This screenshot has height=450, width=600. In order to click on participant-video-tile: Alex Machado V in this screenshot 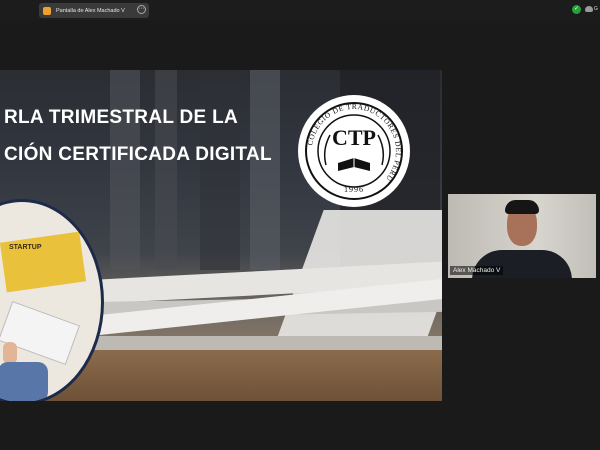, I will do `click(522, 236)`.